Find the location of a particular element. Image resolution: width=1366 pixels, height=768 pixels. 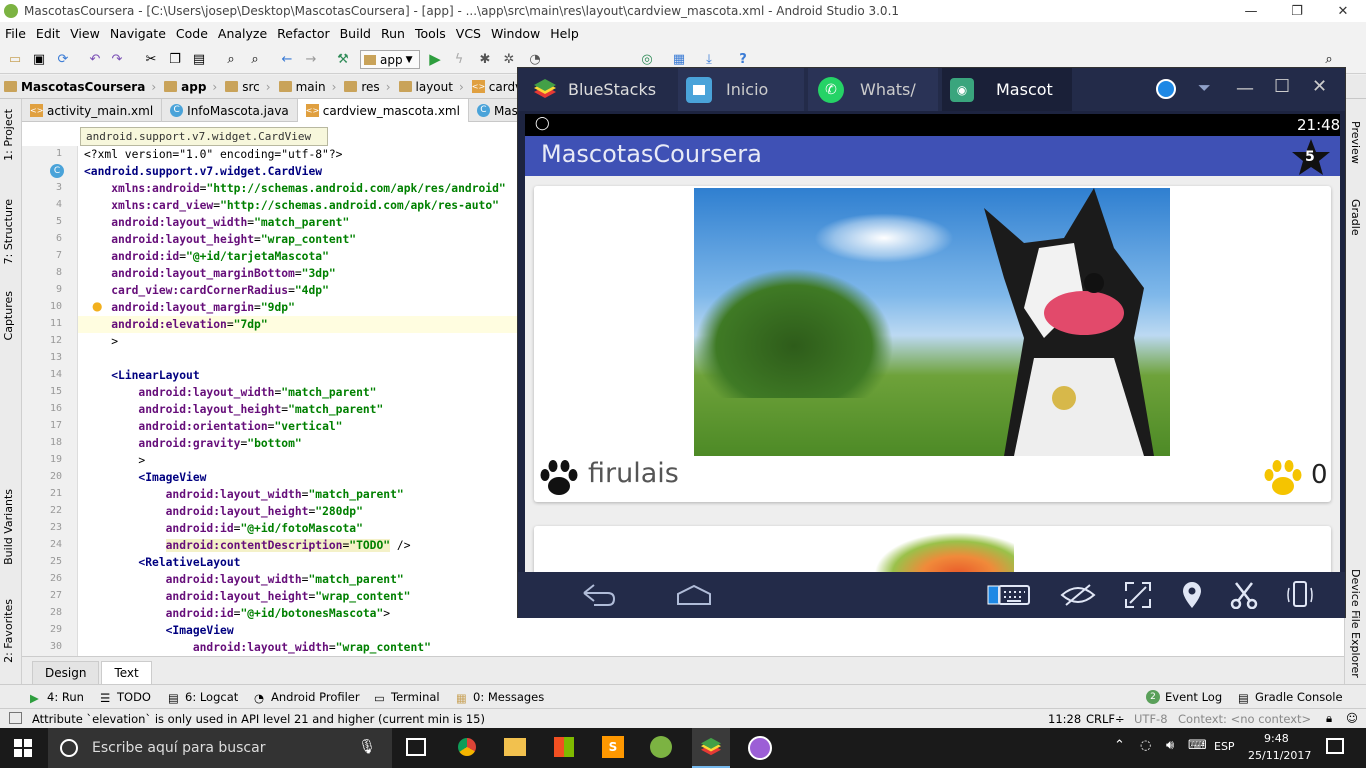

breadcrumb-layout: layout › is located at coordinates (431, 87).